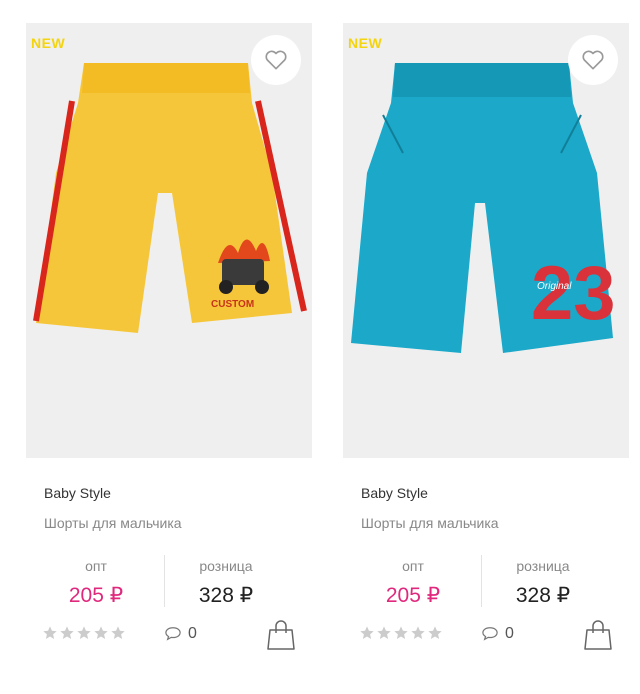 The width and height of the screenshot is (640, 694). I want to click on svg-text: 23, so click(573, 293).